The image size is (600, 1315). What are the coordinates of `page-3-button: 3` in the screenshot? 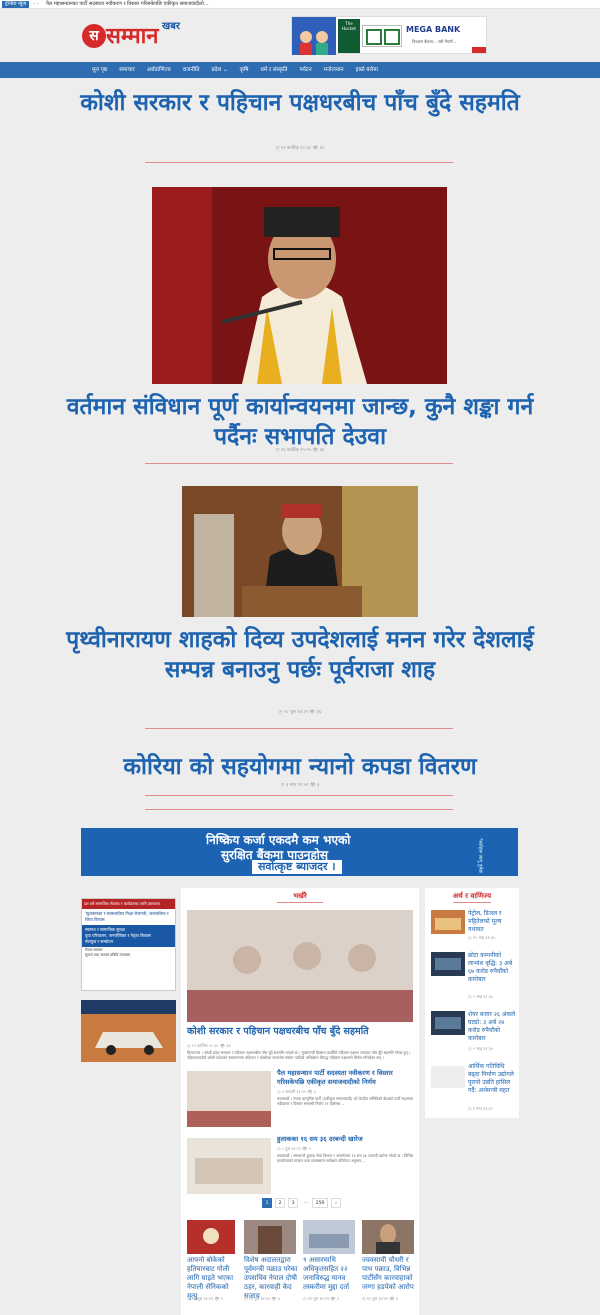 It's located at (293, 1203).